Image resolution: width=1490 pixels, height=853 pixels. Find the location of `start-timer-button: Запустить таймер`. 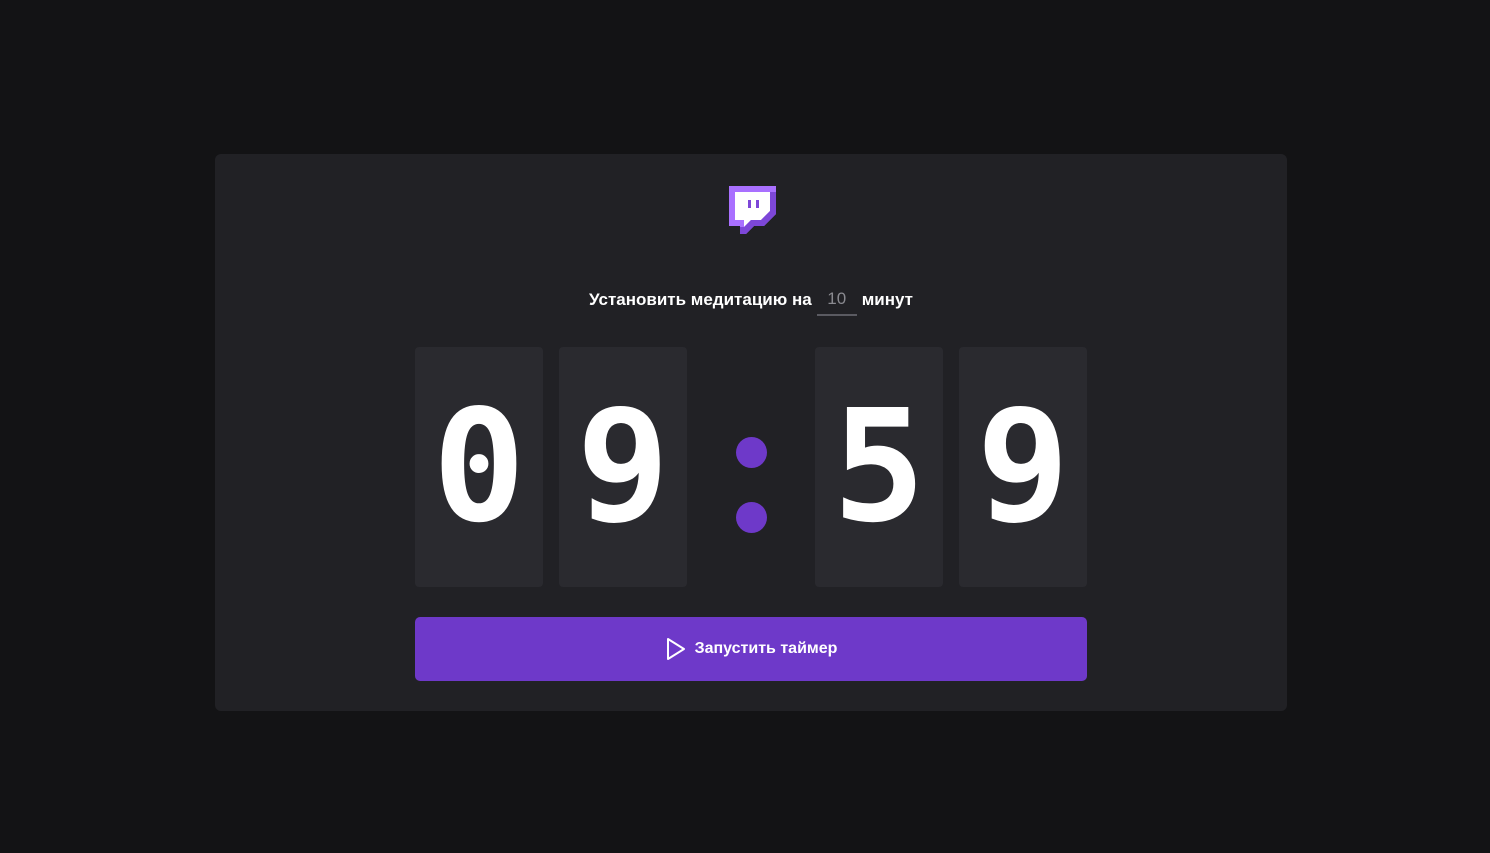

start-timer-button: Запустить таймер is located at coordinates (751, 649).